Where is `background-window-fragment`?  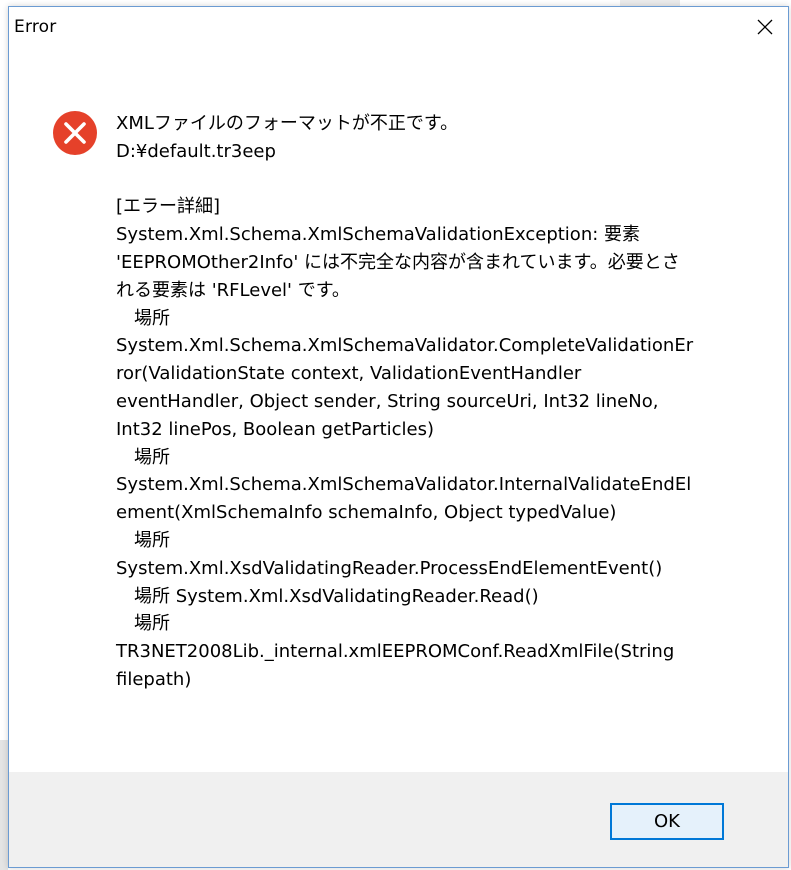
background-window-fragment is located at coordinates (4, 805).